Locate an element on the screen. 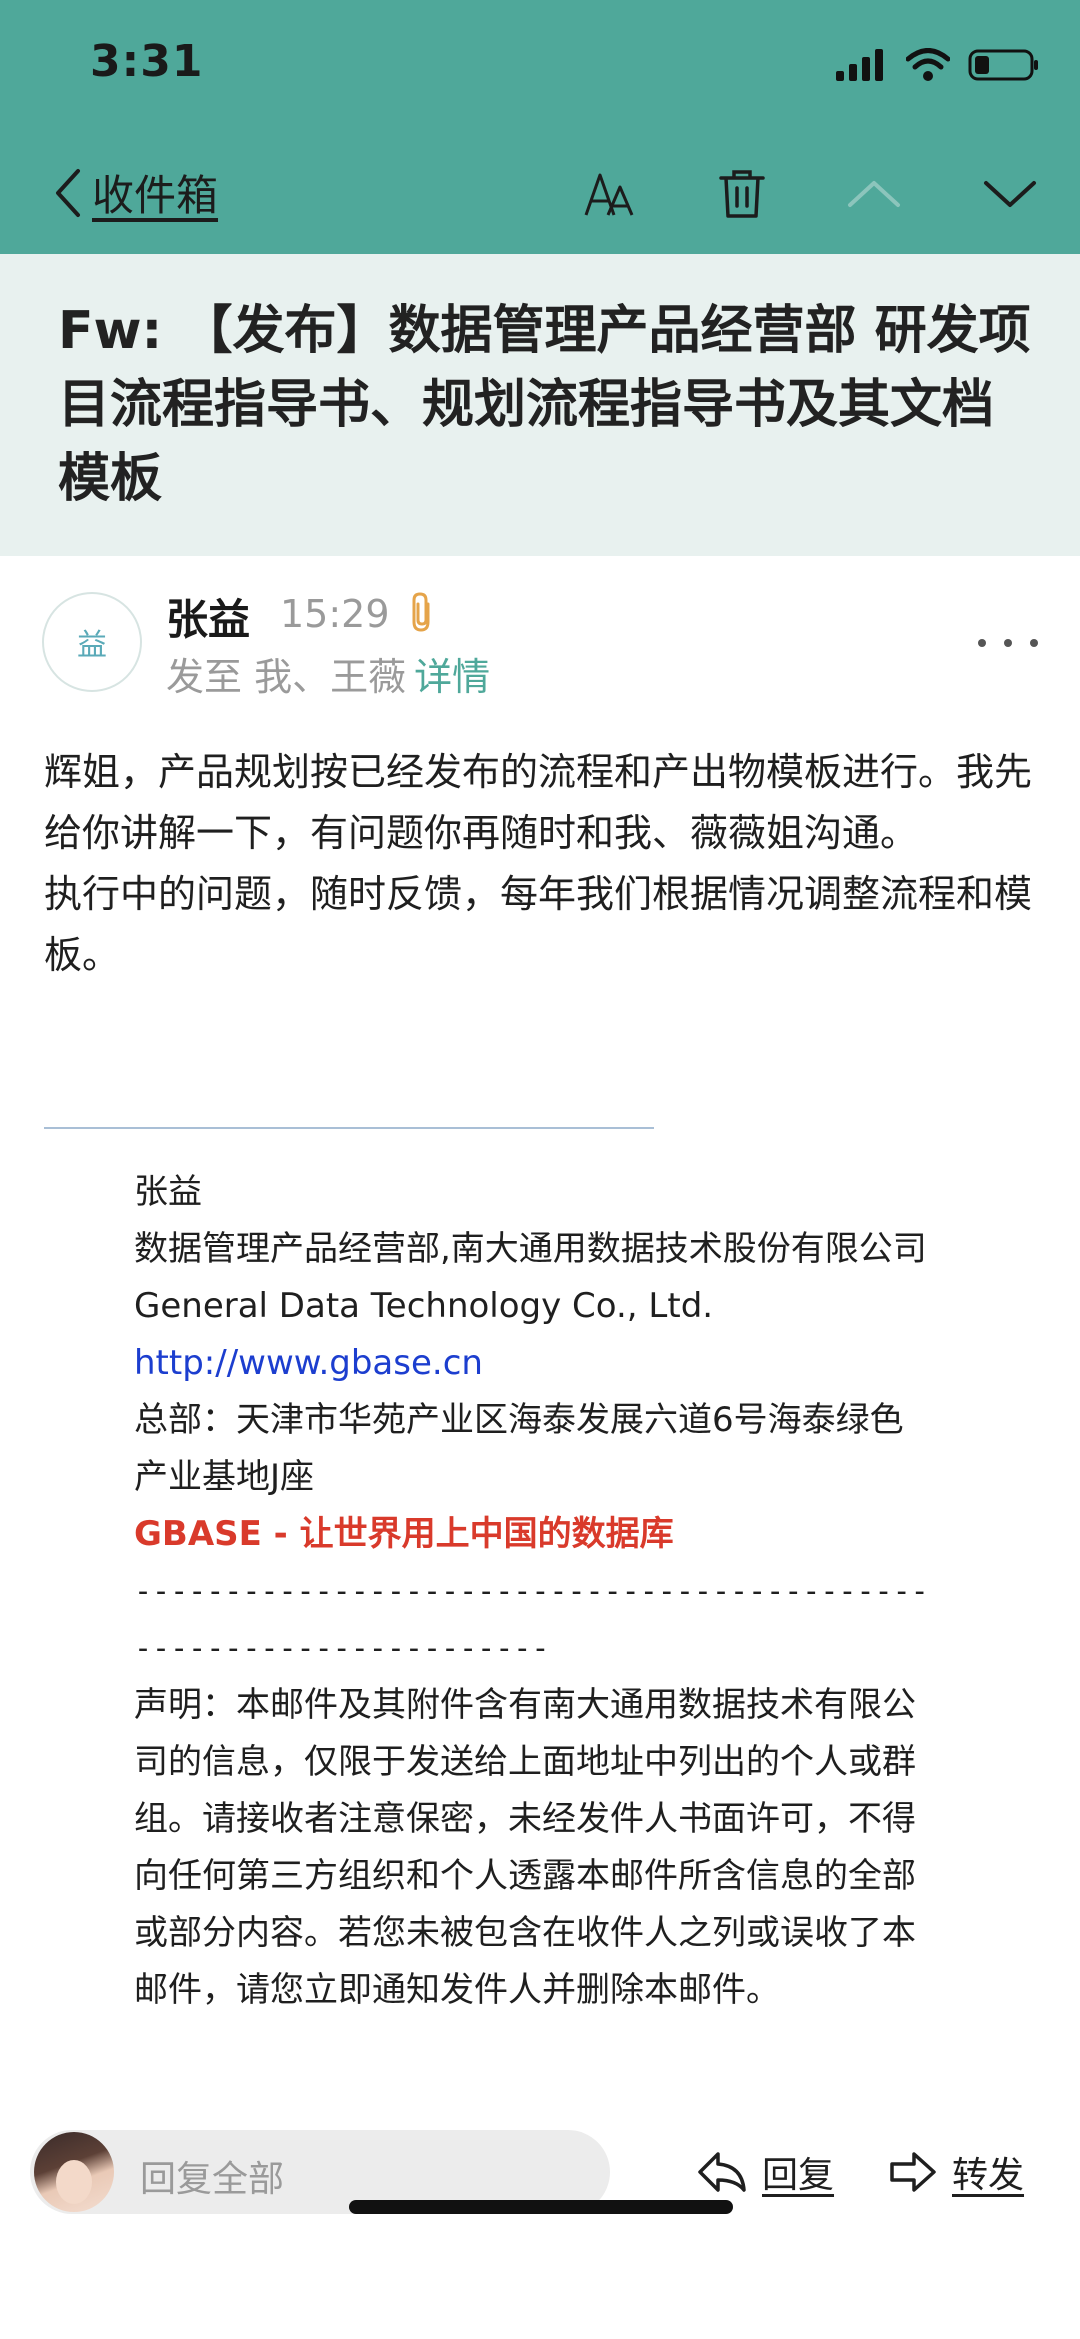 Image resolution: width=1080 pixels, height=2339 pixels. recipients-text: 发至 我、王薇 is located at coordinates (286, 677).